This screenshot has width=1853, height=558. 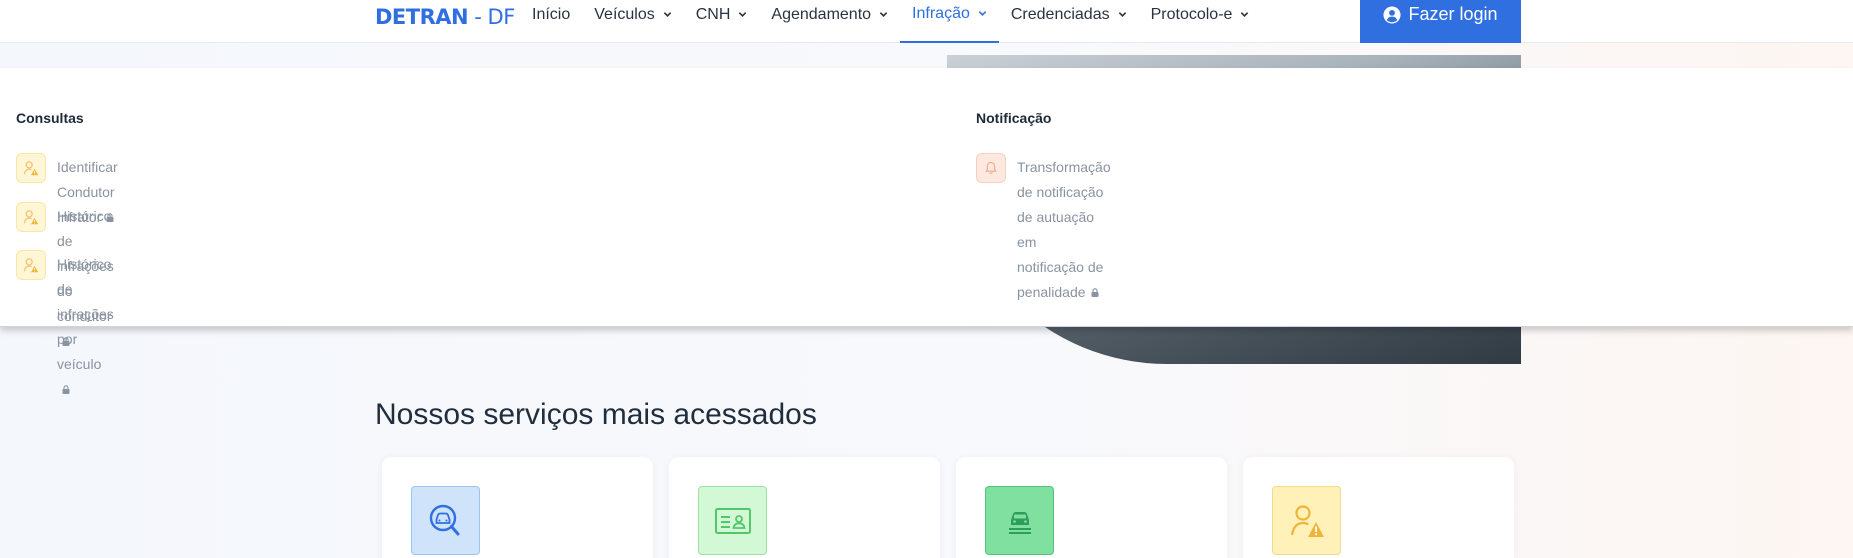 What do you see at coordinates (1191, 14) in the screenshot?
I see `nav-label: Protocolo-e` at bounding box center [1191, 14].